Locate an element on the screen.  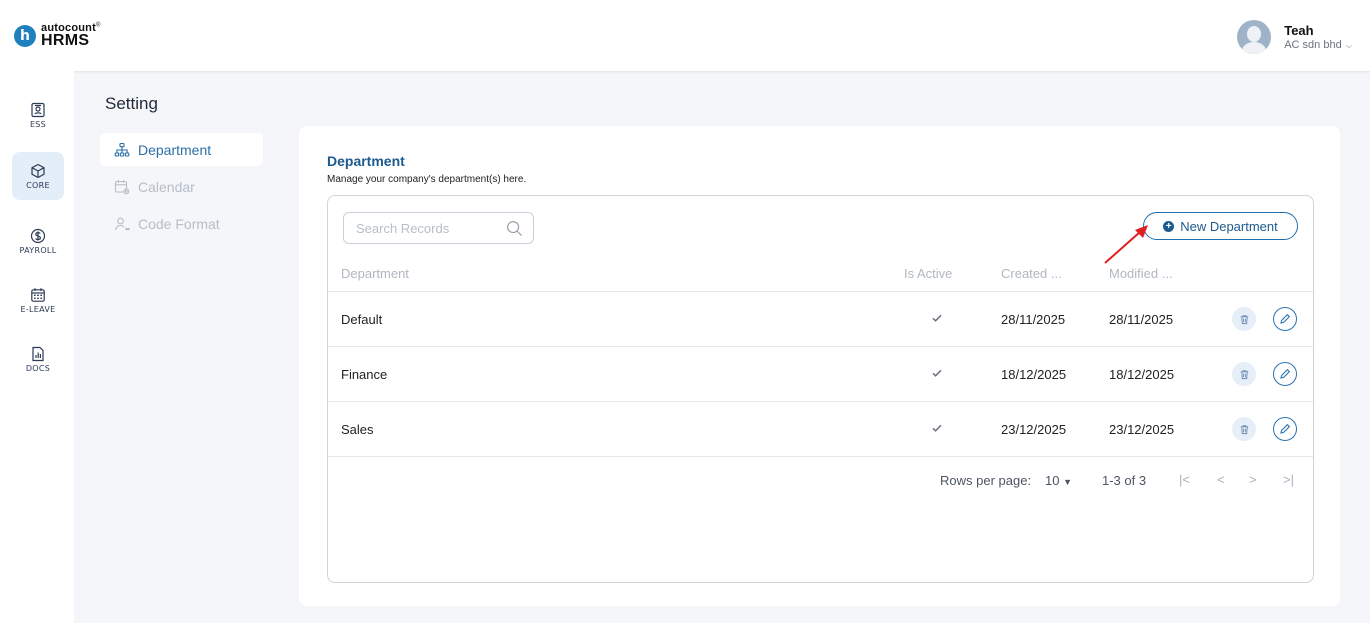
chevron-down-icon: ⌵ is located at coordinates (1347, 45).